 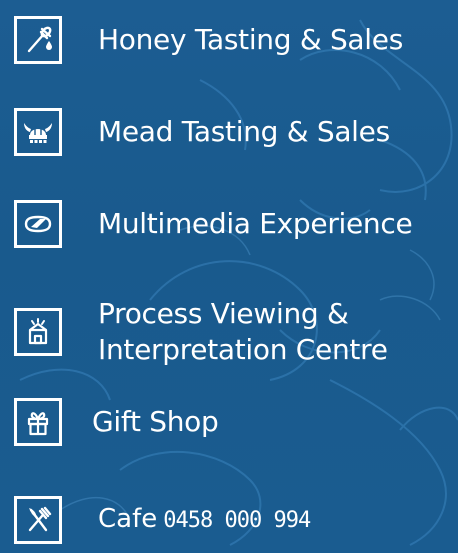 I want to click on amenity-label: Cafe 0458 000 994, so click(x=204, y=520).